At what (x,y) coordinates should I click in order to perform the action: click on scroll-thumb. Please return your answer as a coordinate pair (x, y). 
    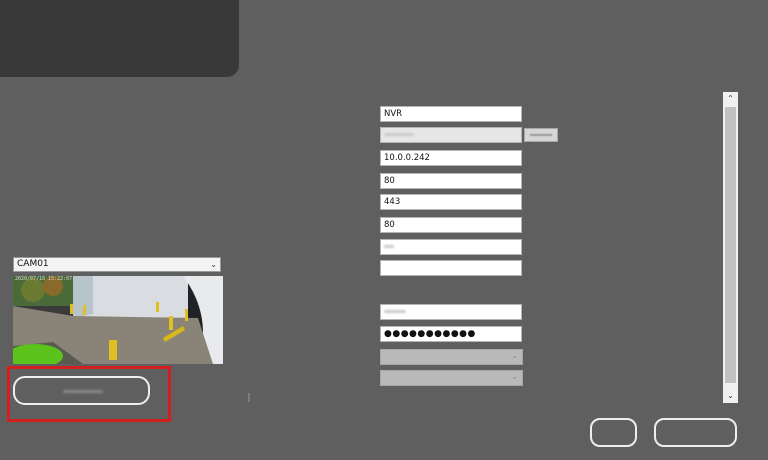
    Looking at the image, I should click on (730, 245).